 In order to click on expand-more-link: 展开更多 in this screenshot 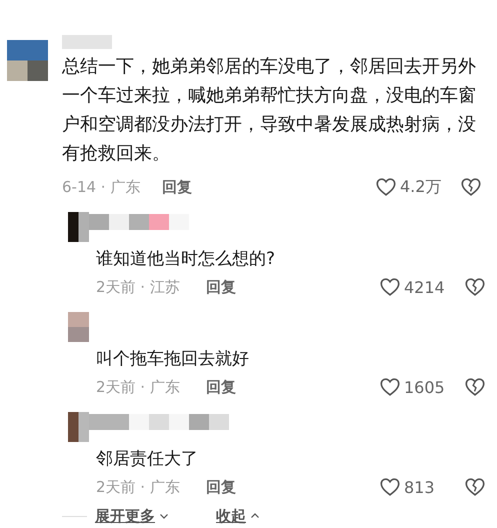, I will do `click(132, 516)`.